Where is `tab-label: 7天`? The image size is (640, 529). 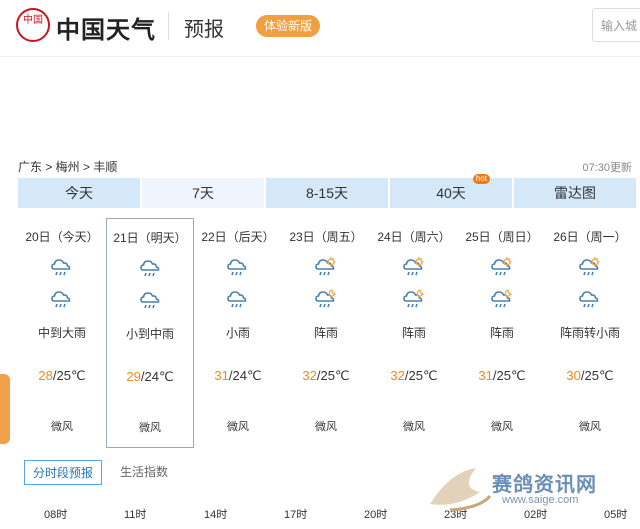
tab-label: 7天 is located at coordinates (203, 193).